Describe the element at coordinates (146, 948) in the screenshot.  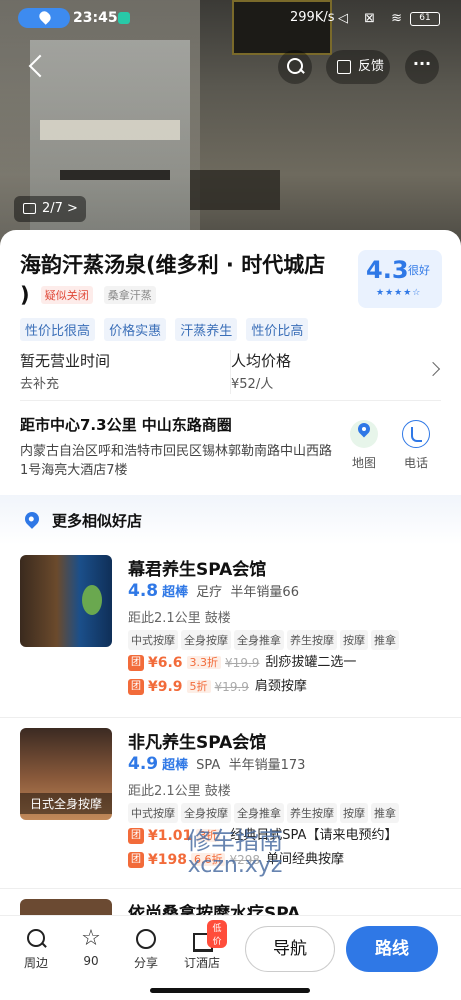
I see `share-button: 分享` at that location.